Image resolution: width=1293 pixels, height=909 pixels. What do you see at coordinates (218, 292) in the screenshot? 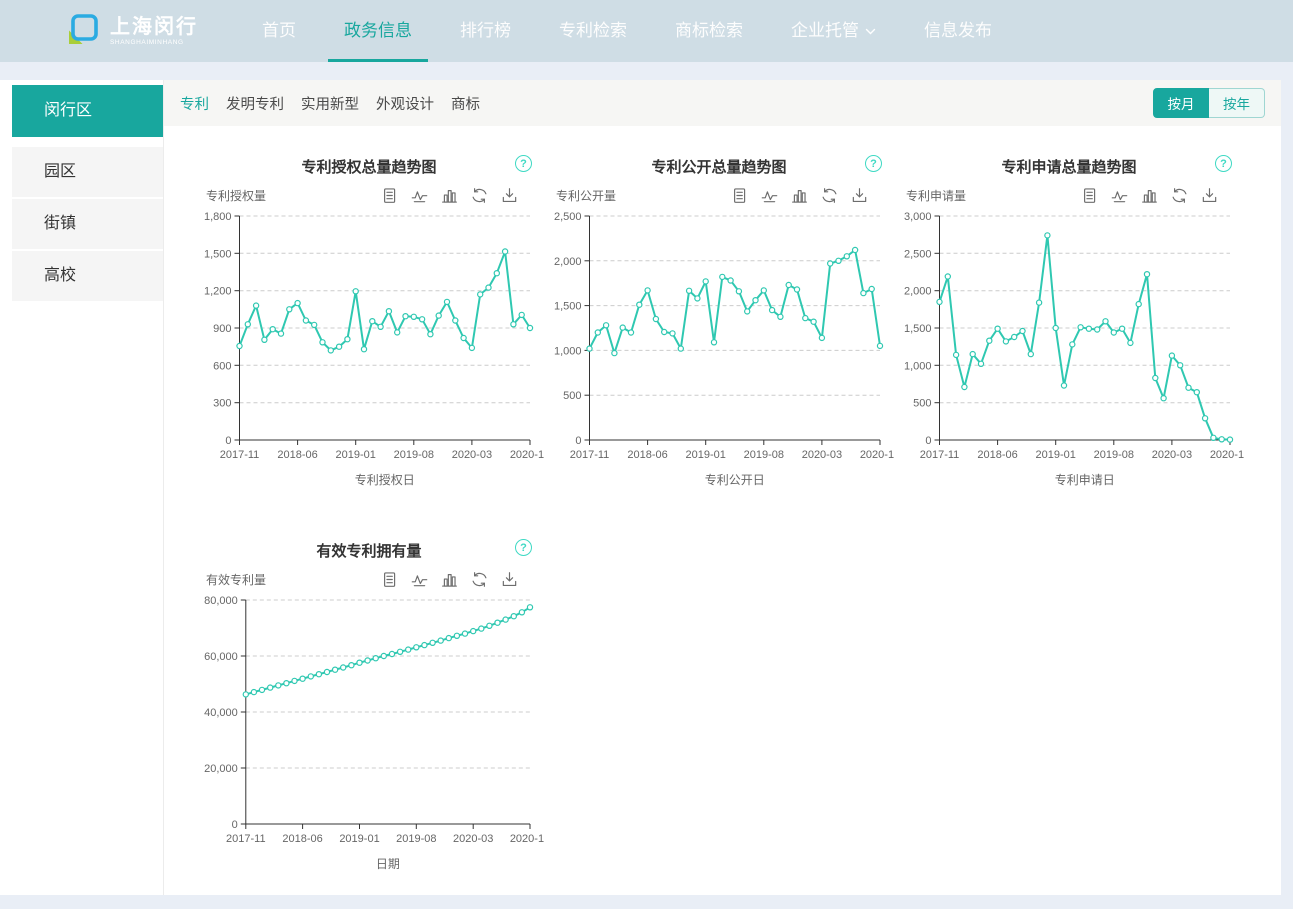
I see `svg-text: 1,200` at bounding box center [218, 292].